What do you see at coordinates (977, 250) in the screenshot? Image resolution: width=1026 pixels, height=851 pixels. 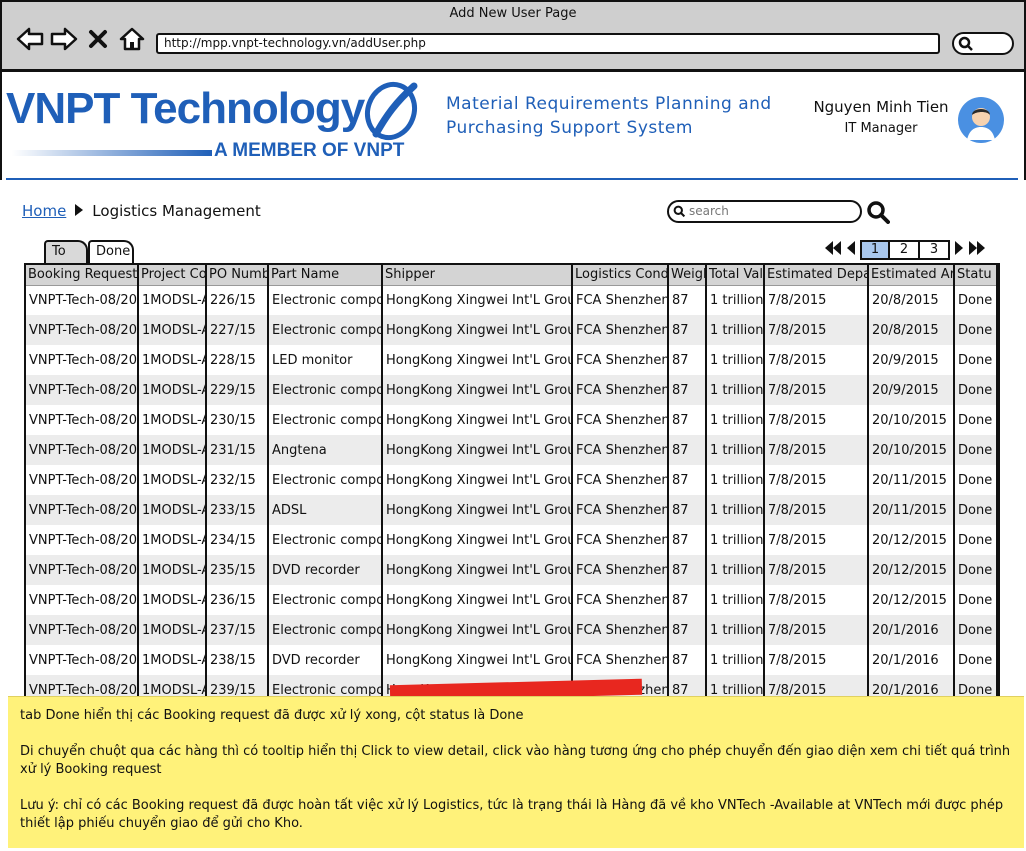 I see `last-page-icon` at bounding box center [977, 250].